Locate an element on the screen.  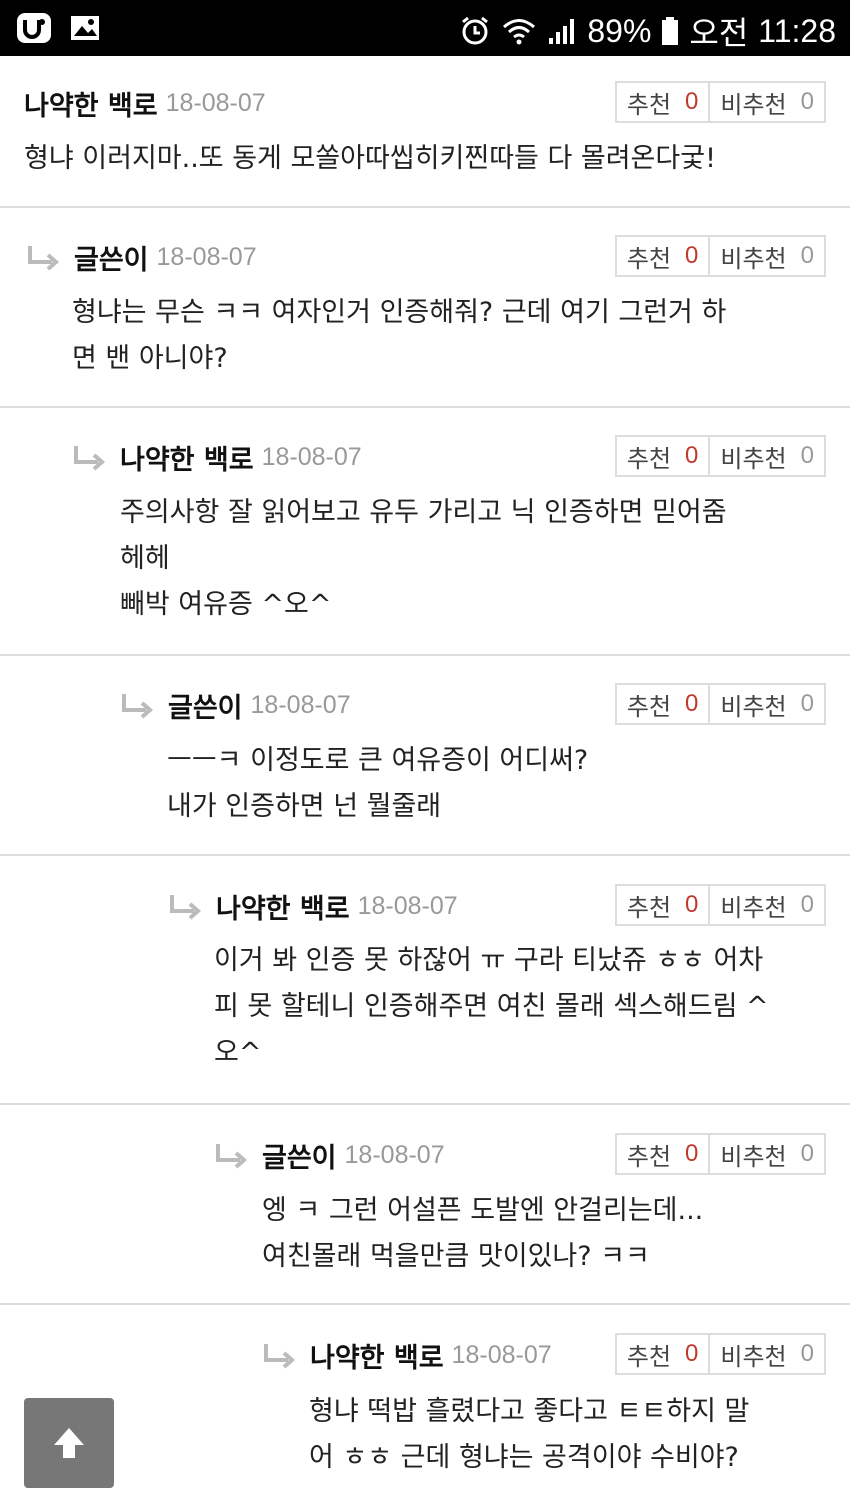
alarm-icon is located at coordinates (475, 30).